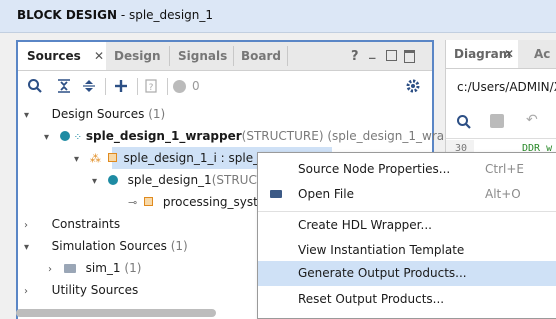 This screenshot has width=556, height=319. What do you see at coordinates (116, 313) in the screenshot?
I see `horizontal-scrollbar` at bounding box center [116, 313].